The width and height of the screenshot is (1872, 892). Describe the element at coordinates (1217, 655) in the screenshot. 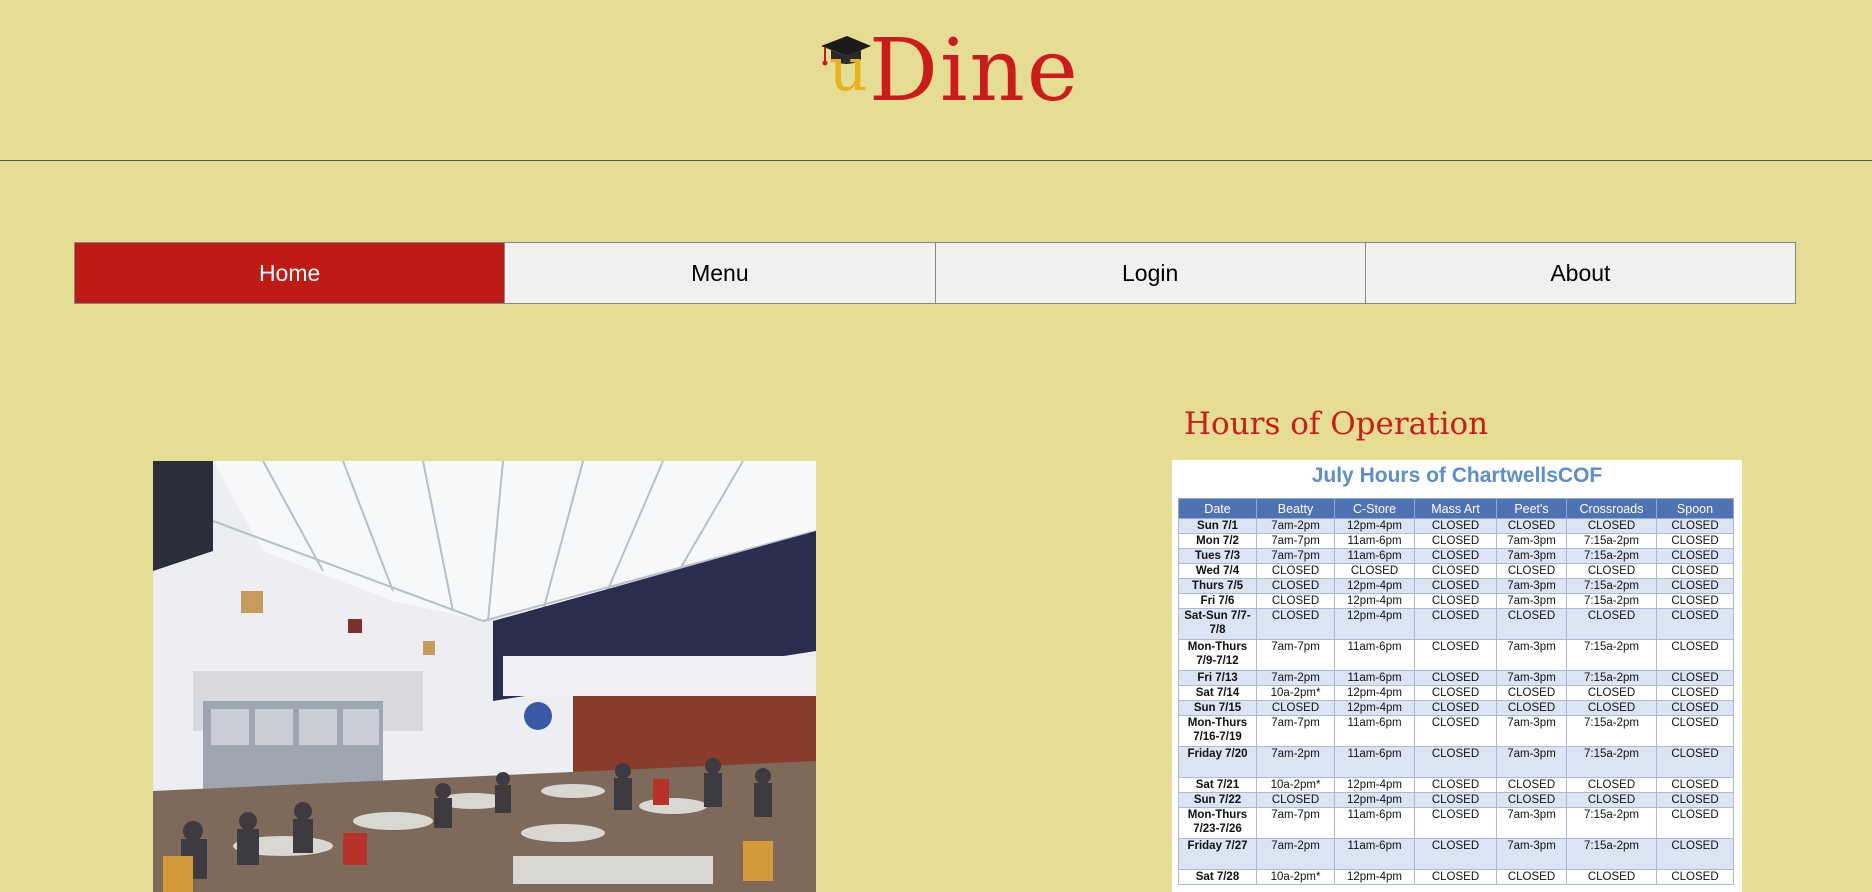

I see `date-cell: Mon-Thurs 7/9-7/12` at that location.